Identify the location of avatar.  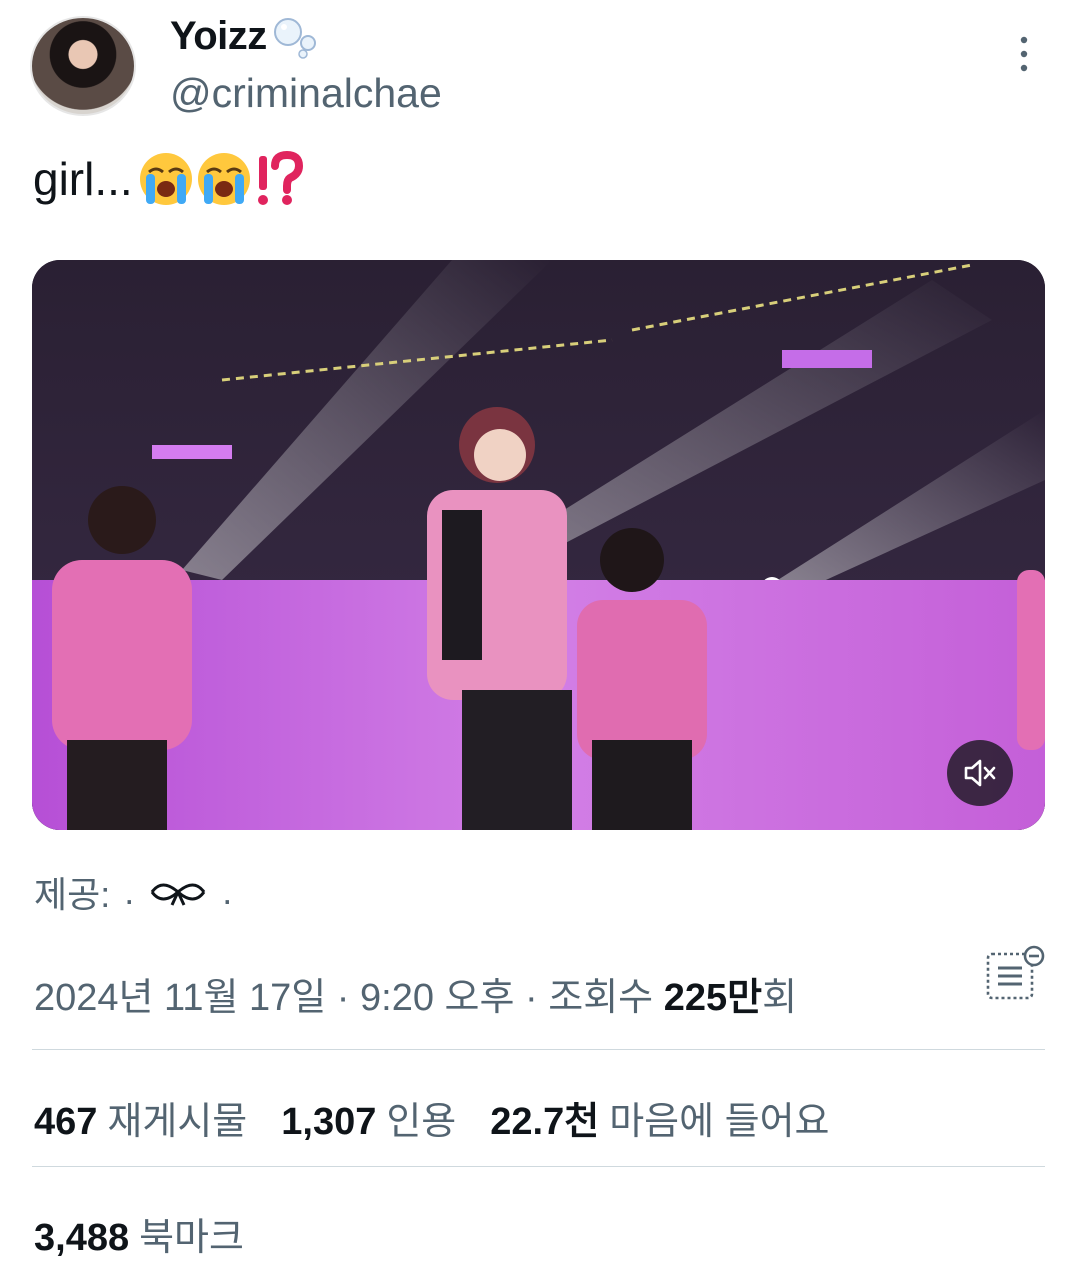
(83, 66).